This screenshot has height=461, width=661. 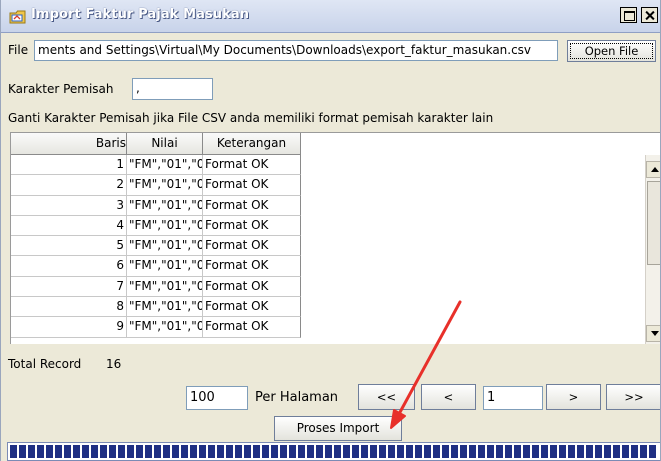 I want to click on table-row: 9"FM","01","0...Format OK, so click(x=156, y=327).